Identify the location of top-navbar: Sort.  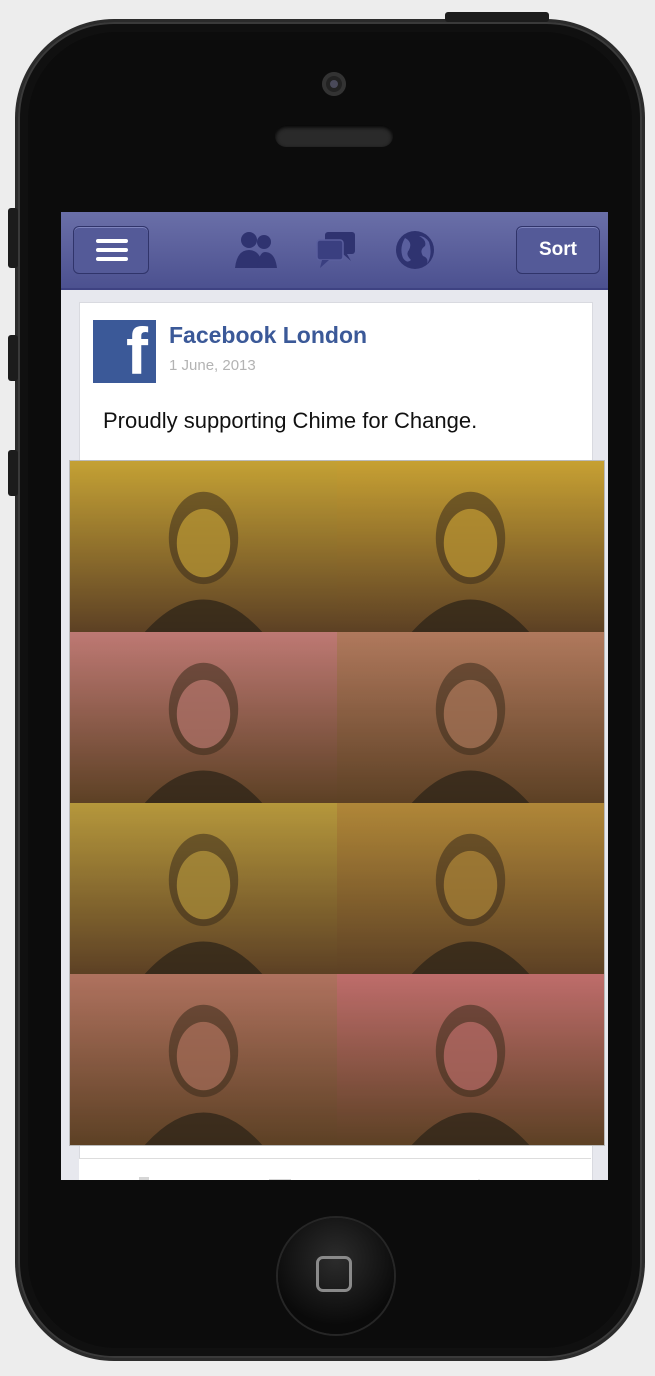
(334, 251).